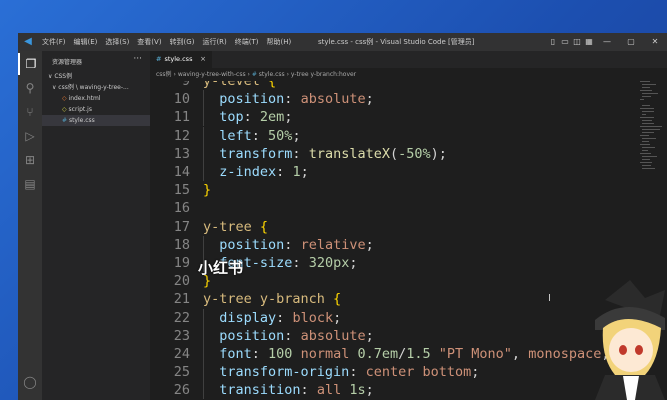 The height and width of the screenshot is (400, 667). What do you see at coordinates (30, 64) in the screenshot?
I see `explorer-icon: ❐` at bounding box center [30, 64].